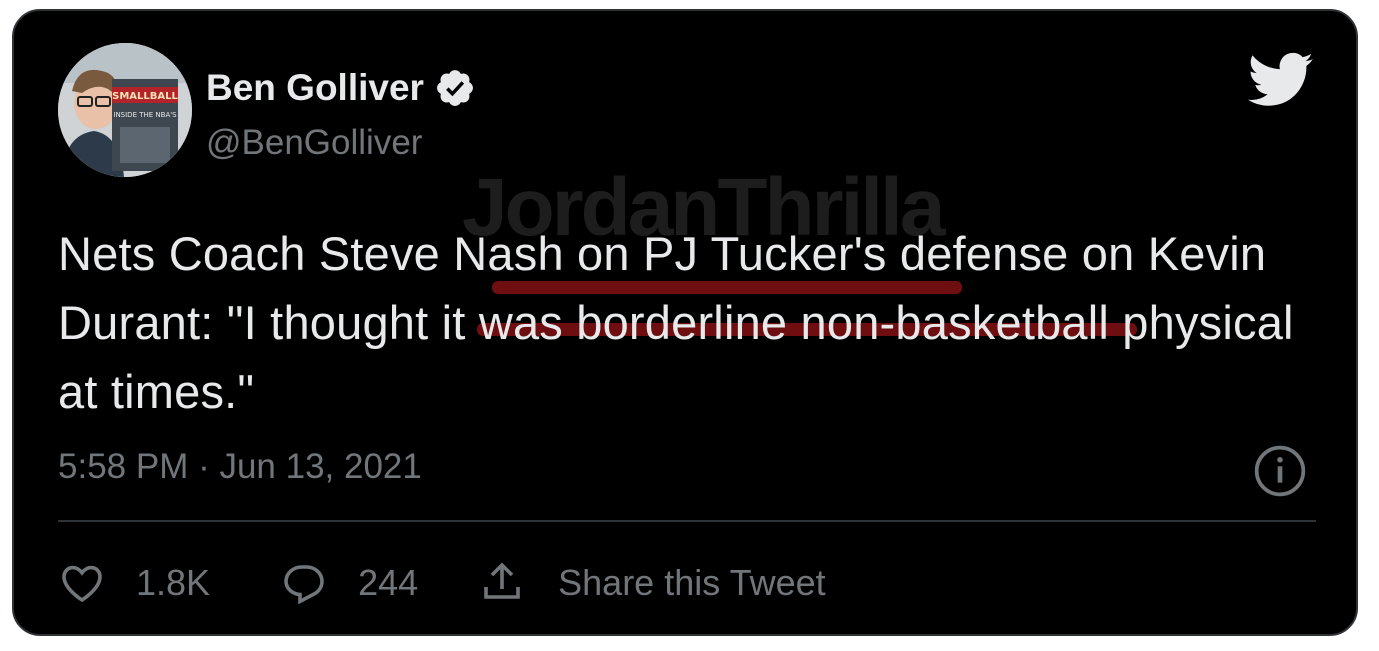  I want to click on share-label: Share this Tweet, so click(692, 582).